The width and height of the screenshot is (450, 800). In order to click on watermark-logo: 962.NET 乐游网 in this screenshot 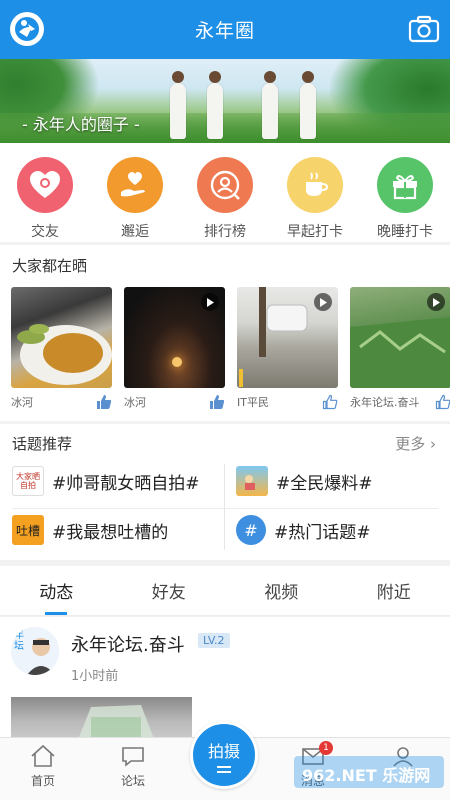, I will do `click(369, 772)`.